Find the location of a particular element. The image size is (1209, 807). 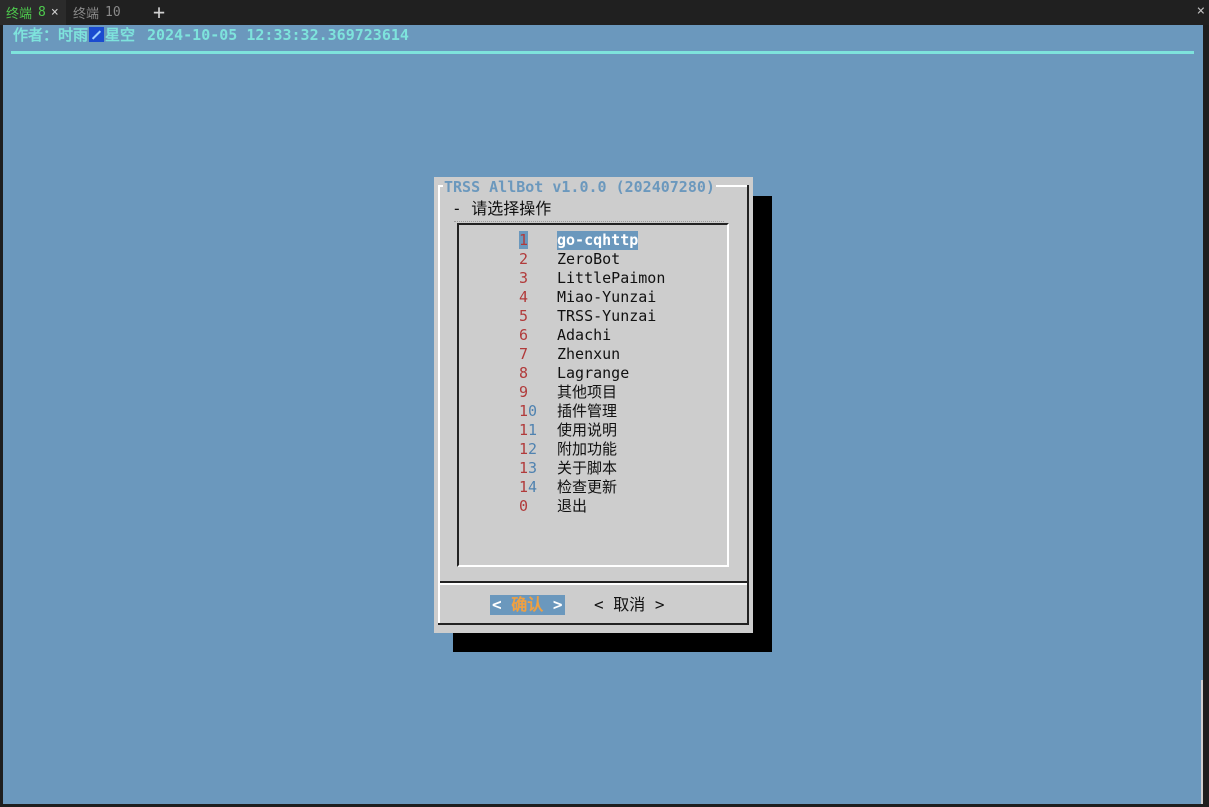

author-line: 作者：时雨 星空 2024-10-05 12:33:32.369723614 is located at coordinates (211, 35).